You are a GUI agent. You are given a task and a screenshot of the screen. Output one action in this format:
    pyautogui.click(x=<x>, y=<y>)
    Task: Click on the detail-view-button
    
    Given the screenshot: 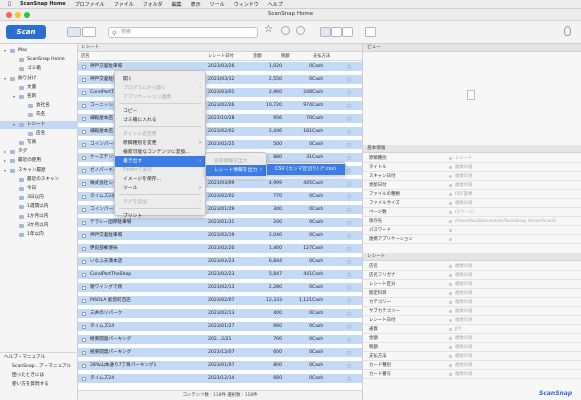 What is the action you would take?
    pyautogui.click(x=336, y=32)
    